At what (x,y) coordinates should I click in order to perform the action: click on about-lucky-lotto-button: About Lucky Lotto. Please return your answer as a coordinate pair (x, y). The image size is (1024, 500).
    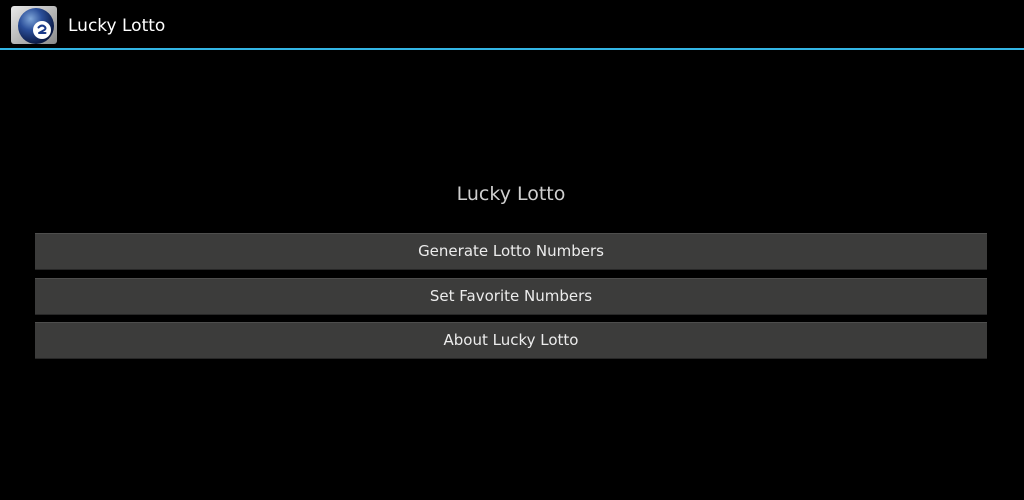
    Looking at the image, I should click on (511, 340).